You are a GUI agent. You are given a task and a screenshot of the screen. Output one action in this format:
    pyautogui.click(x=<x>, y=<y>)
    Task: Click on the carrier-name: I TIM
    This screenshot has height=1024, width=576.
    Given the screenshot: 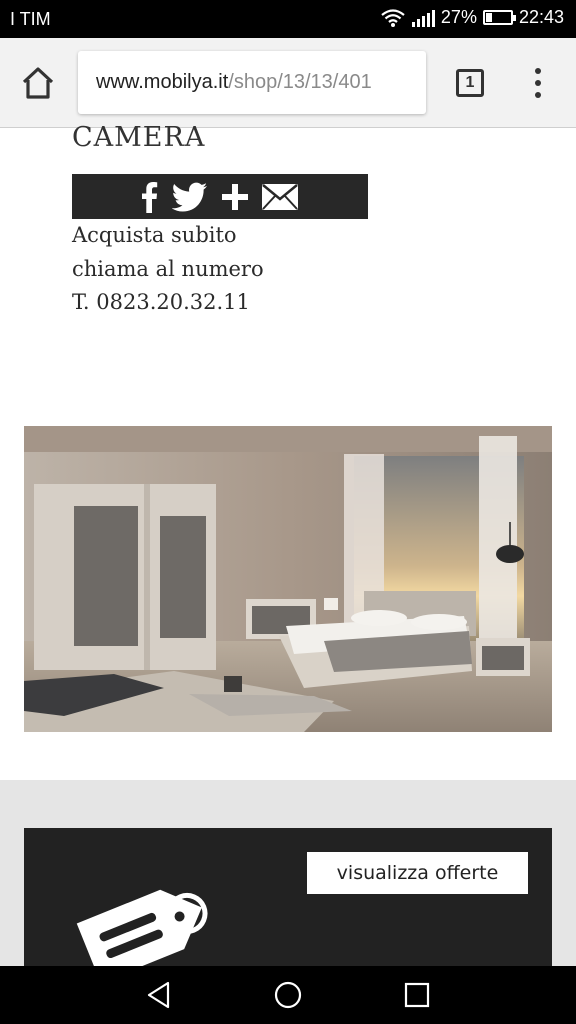 What is the action you would take?
    pyautogui.click(x=30, y=19)
    